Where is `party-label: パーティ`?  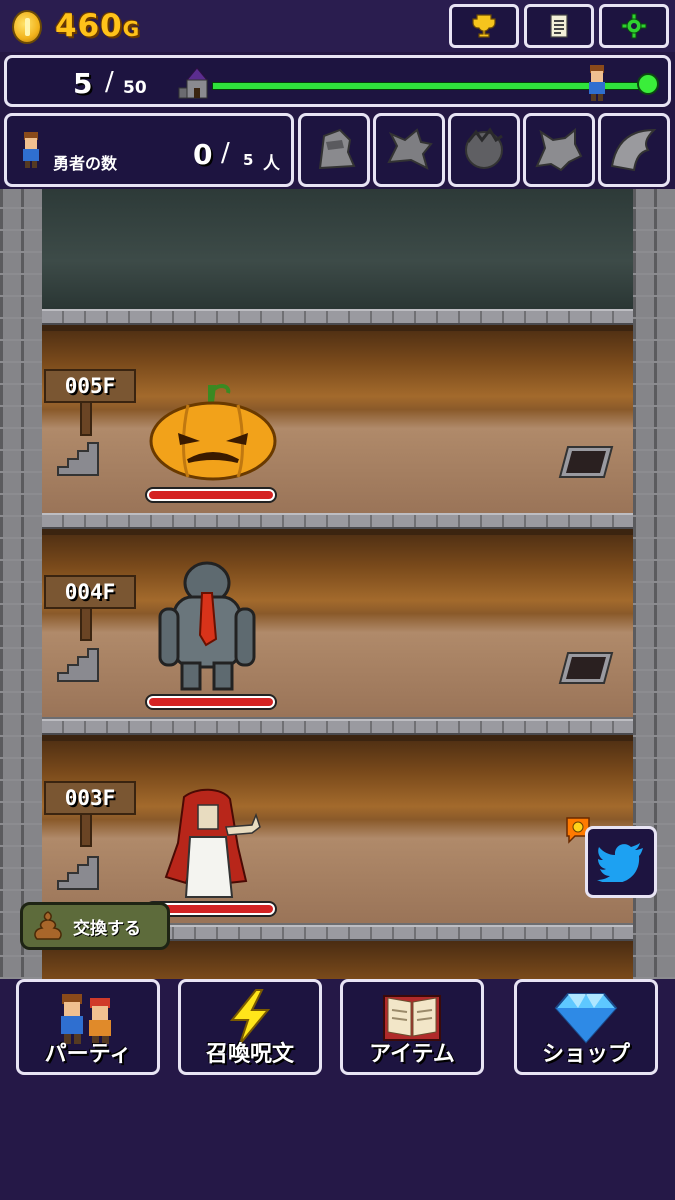
party-label: パーティ is located at coordinates (88, 1054).